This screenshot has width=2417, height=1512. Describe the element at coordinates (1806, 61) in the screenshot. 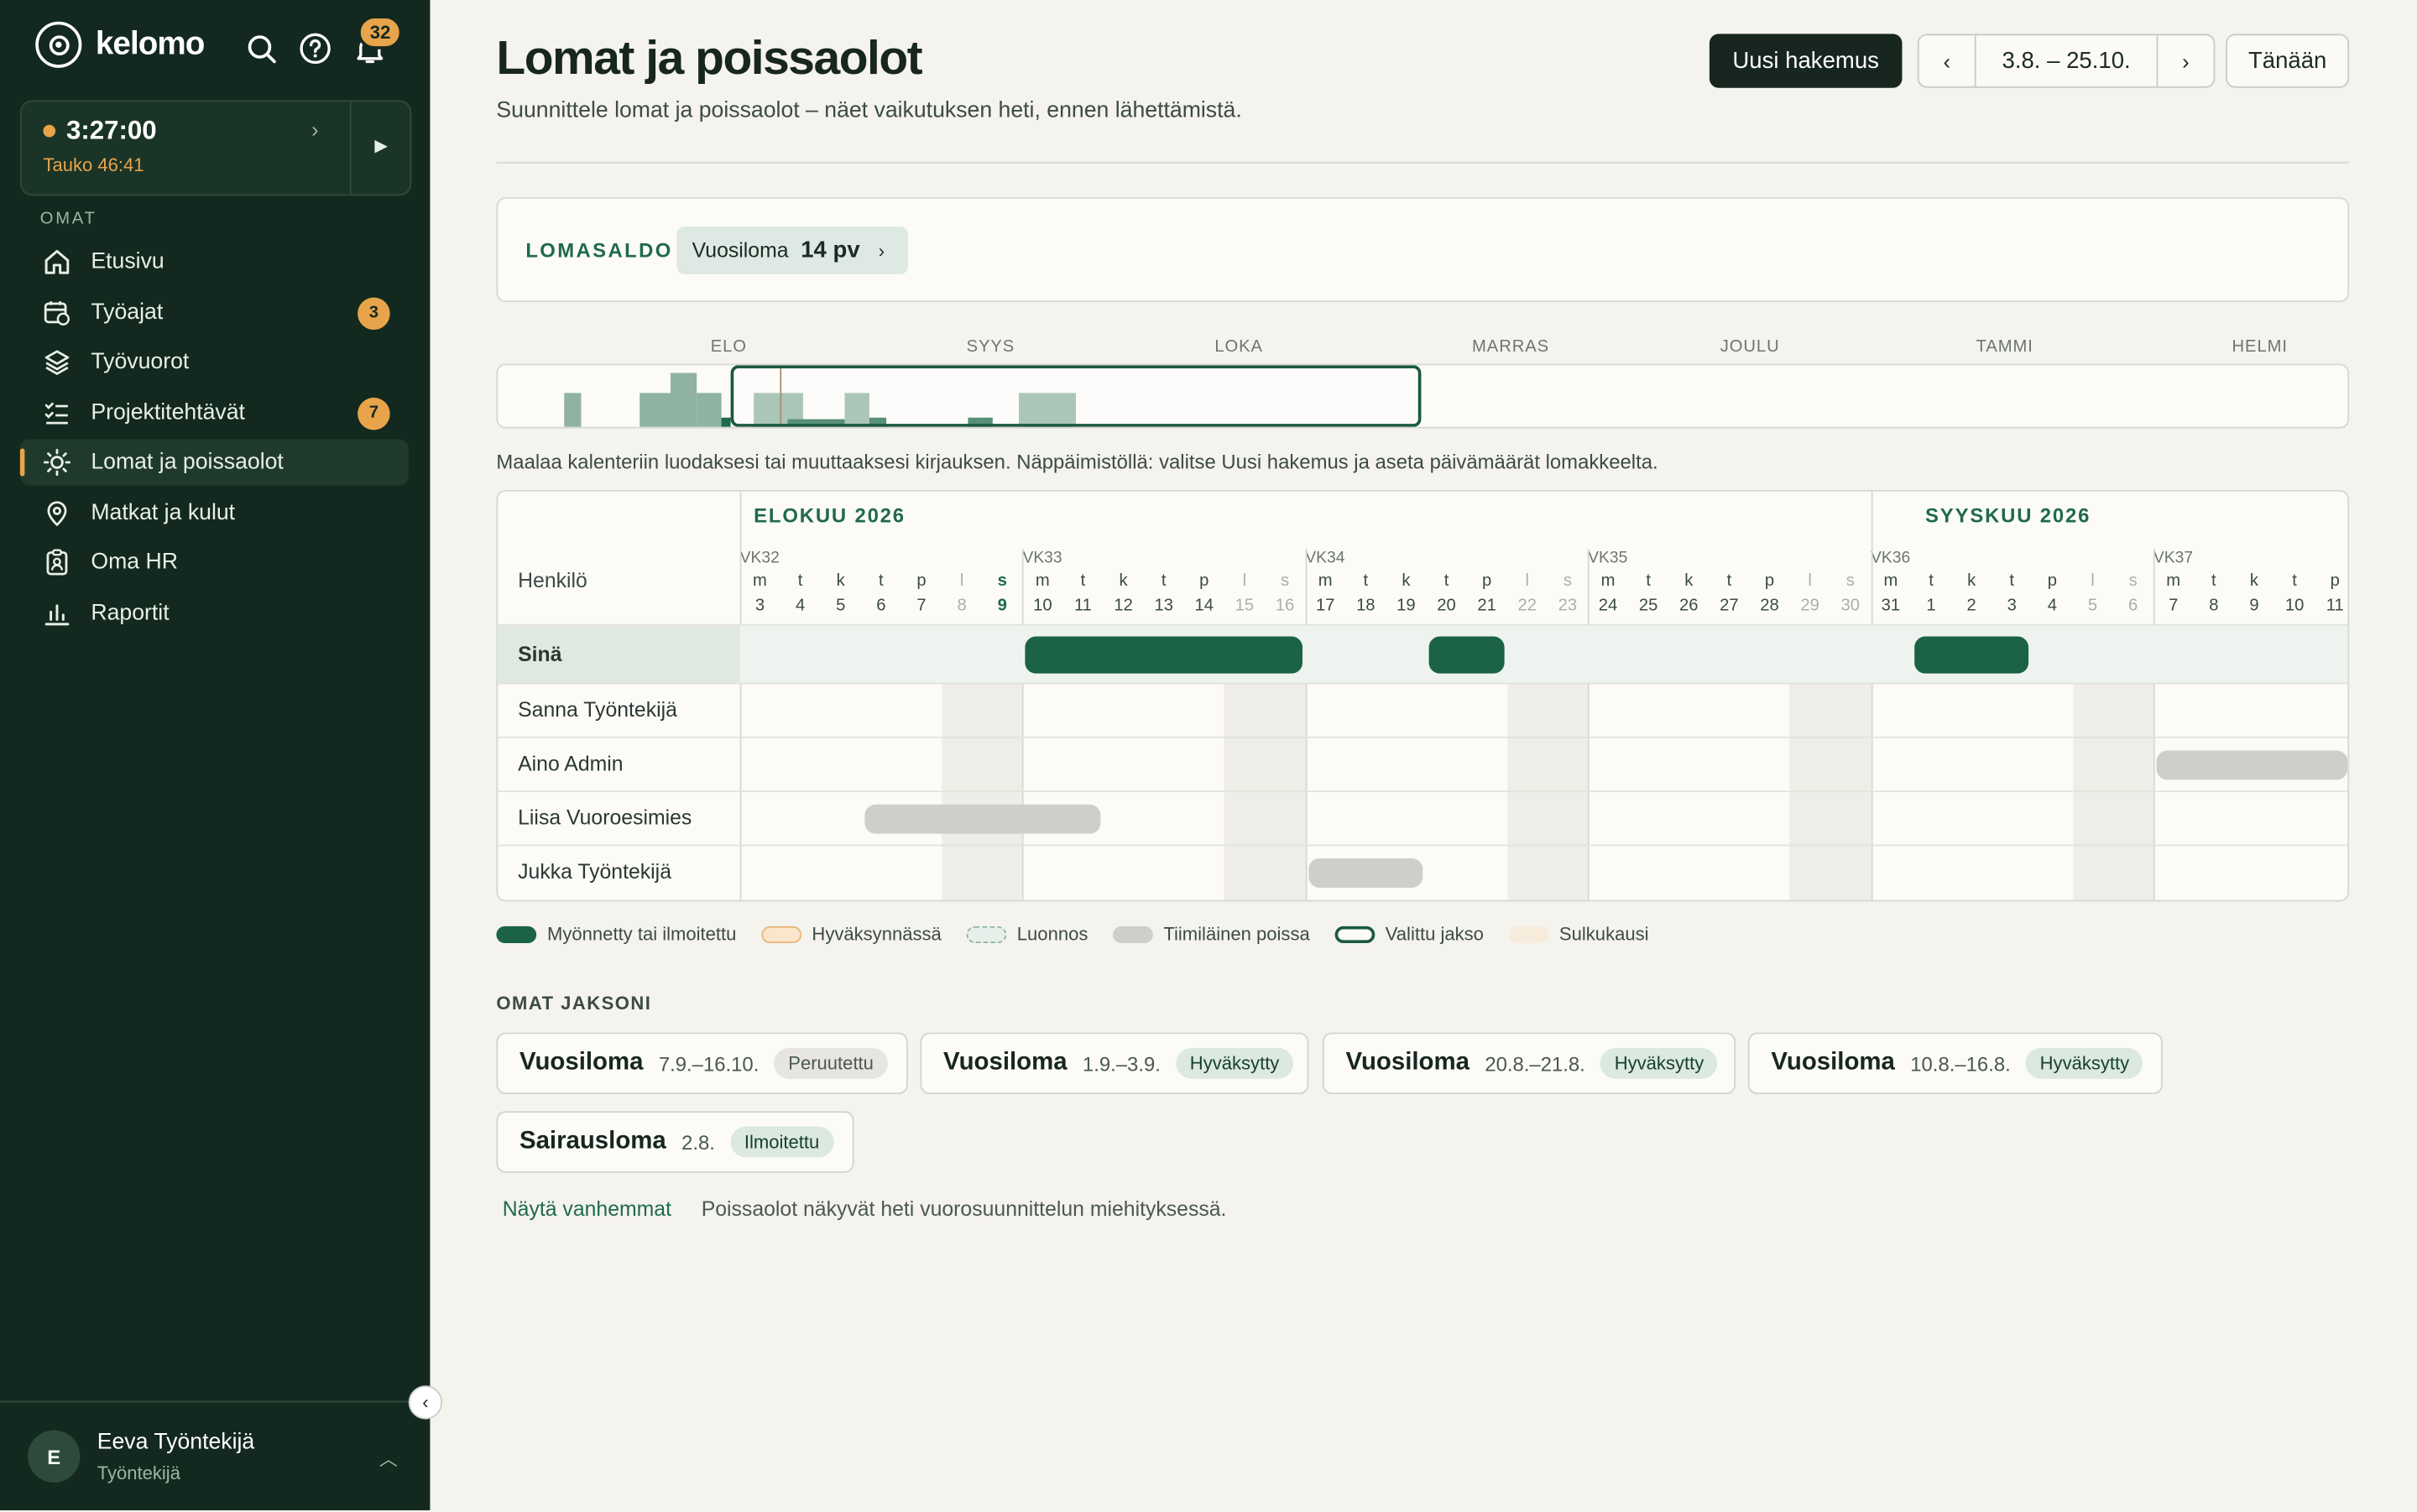

I see `new-request-button: Uusi hakemus` at that location.